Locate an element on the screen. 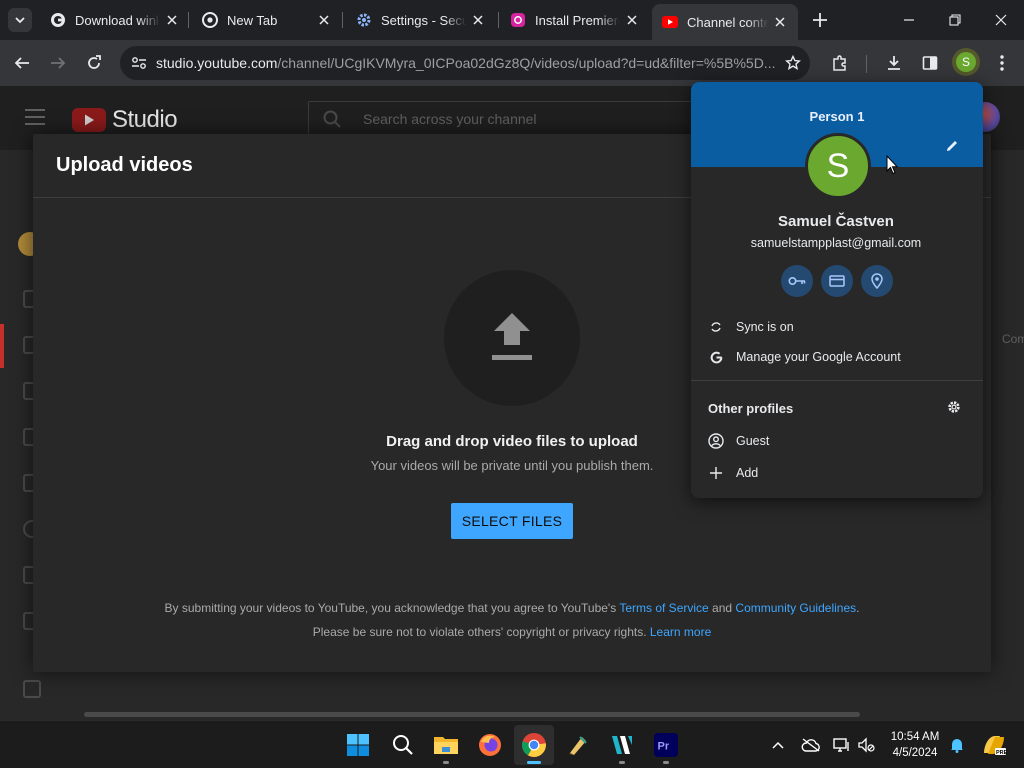 This screenshot has width=1024, height=768. volume-tray is located at coordinates (866, 745).